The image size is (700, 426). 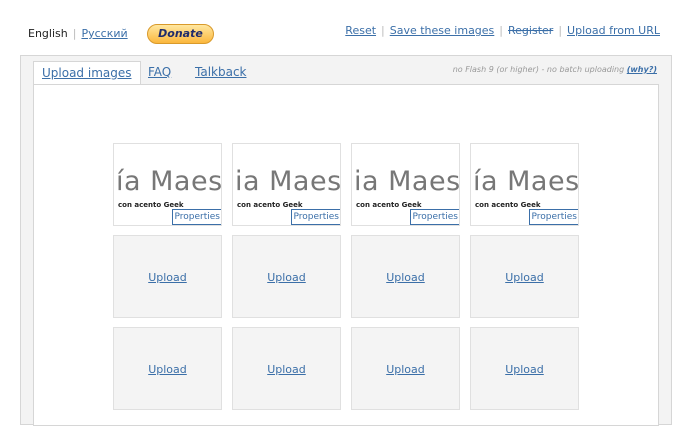 I want to click on reset-link: Reset, so click(x=360, y=30).